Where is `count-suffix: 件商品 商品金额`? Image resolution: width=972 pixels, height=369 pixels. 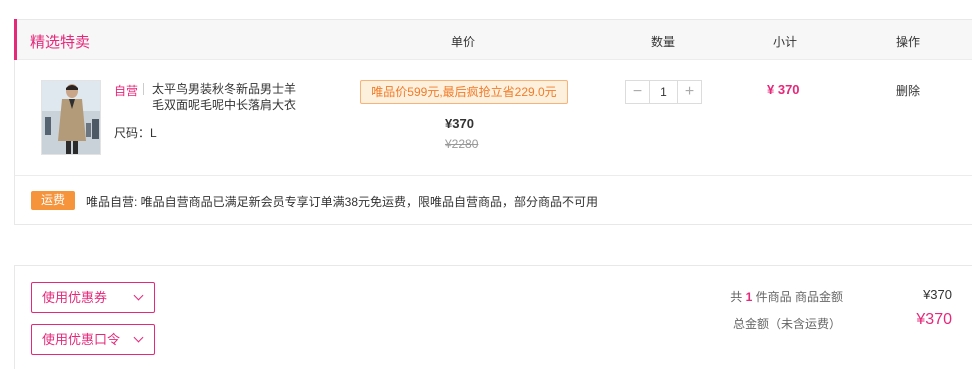
count-suffix: 件商品 商品金额 is located at coordinates (799, 297).